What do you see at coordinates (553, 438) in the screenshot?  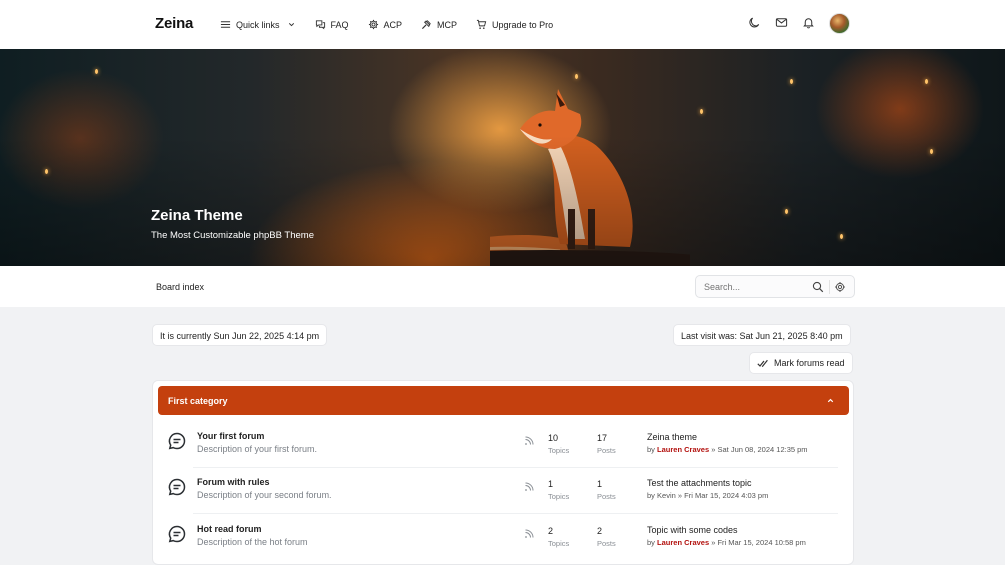 I see `topics-count: 10` at bounding box center [553, 438].